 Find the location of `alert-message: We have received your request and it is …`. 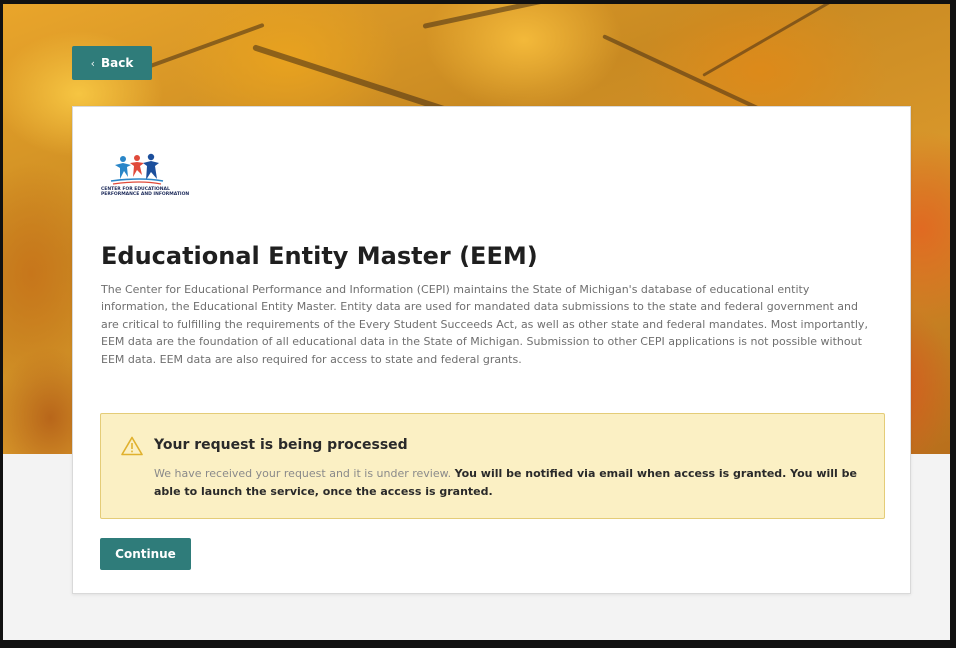

alert-message: We have received your request and it is … is located at coordinates (514, 483).